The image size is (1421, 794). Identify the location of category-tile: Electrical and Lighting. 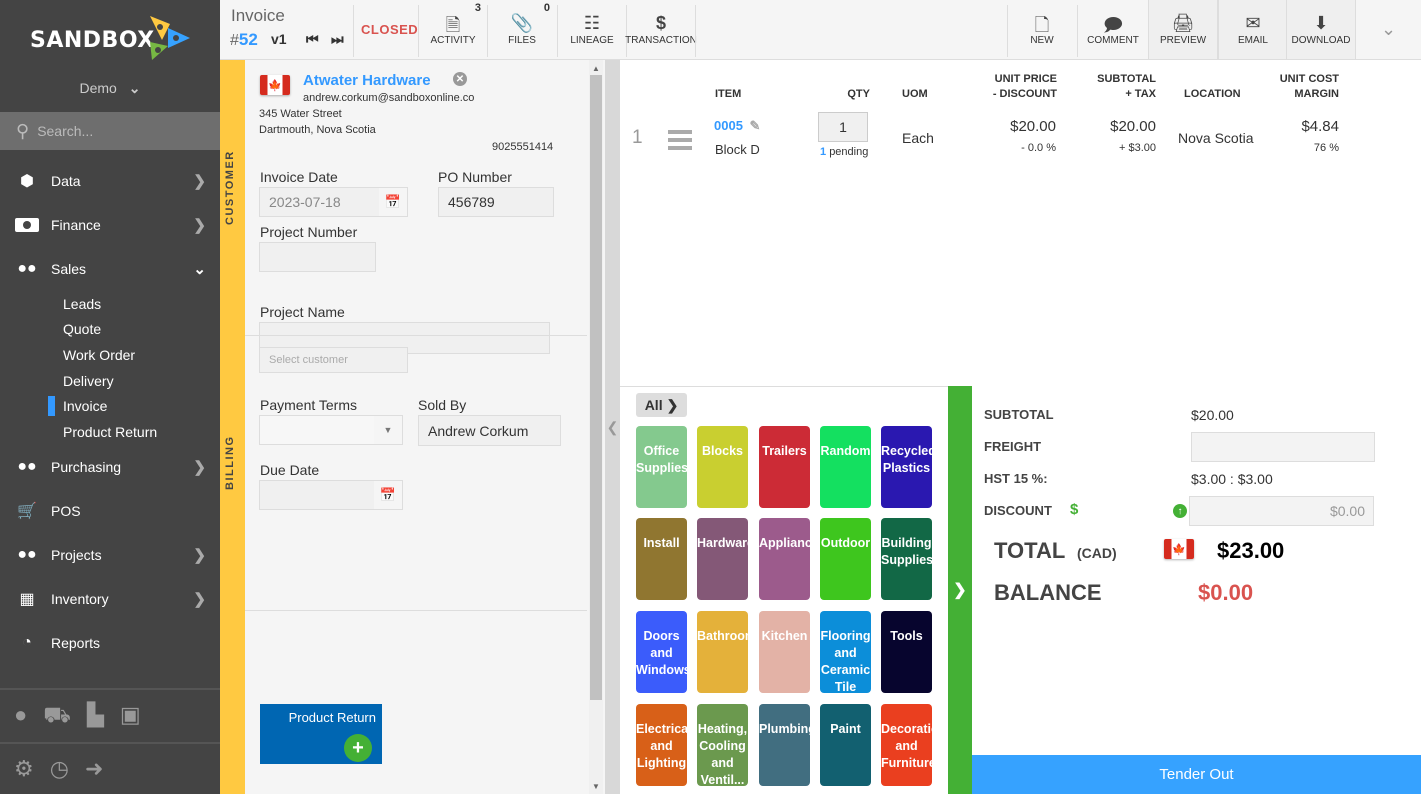
(661, 745).